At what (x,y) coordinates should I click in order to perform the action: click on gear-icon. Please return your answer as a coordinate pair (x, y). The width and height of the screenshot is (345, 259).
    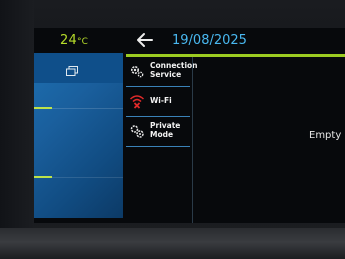
    Looking at the image, I should click on (137, 71).